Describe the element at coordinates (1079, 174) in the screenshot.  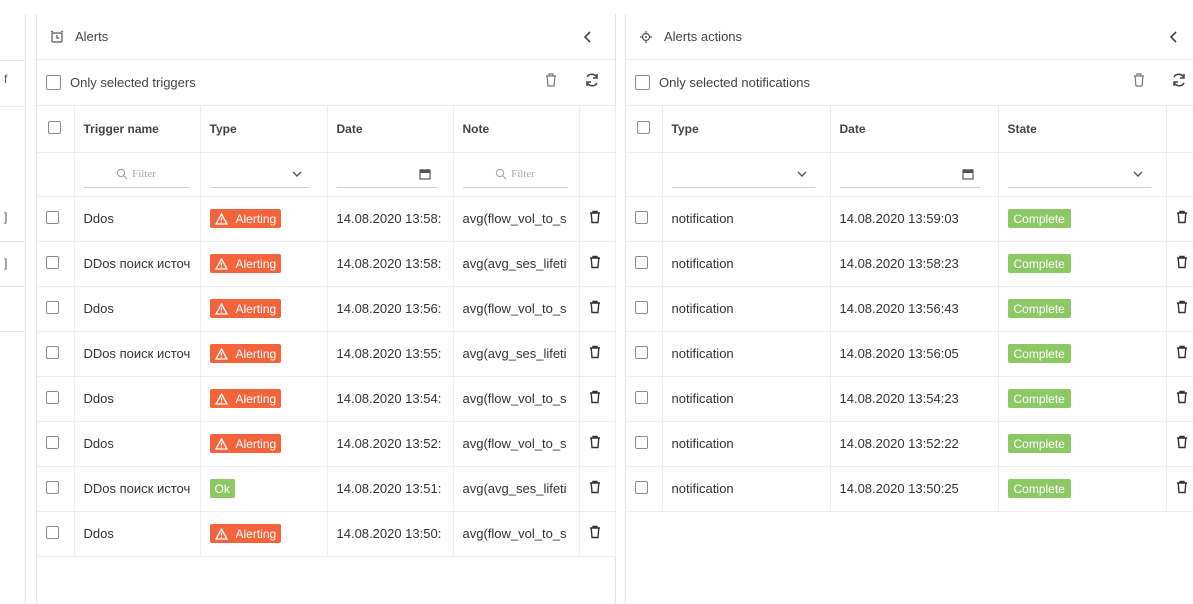
I see `state-filter-select` at that location.